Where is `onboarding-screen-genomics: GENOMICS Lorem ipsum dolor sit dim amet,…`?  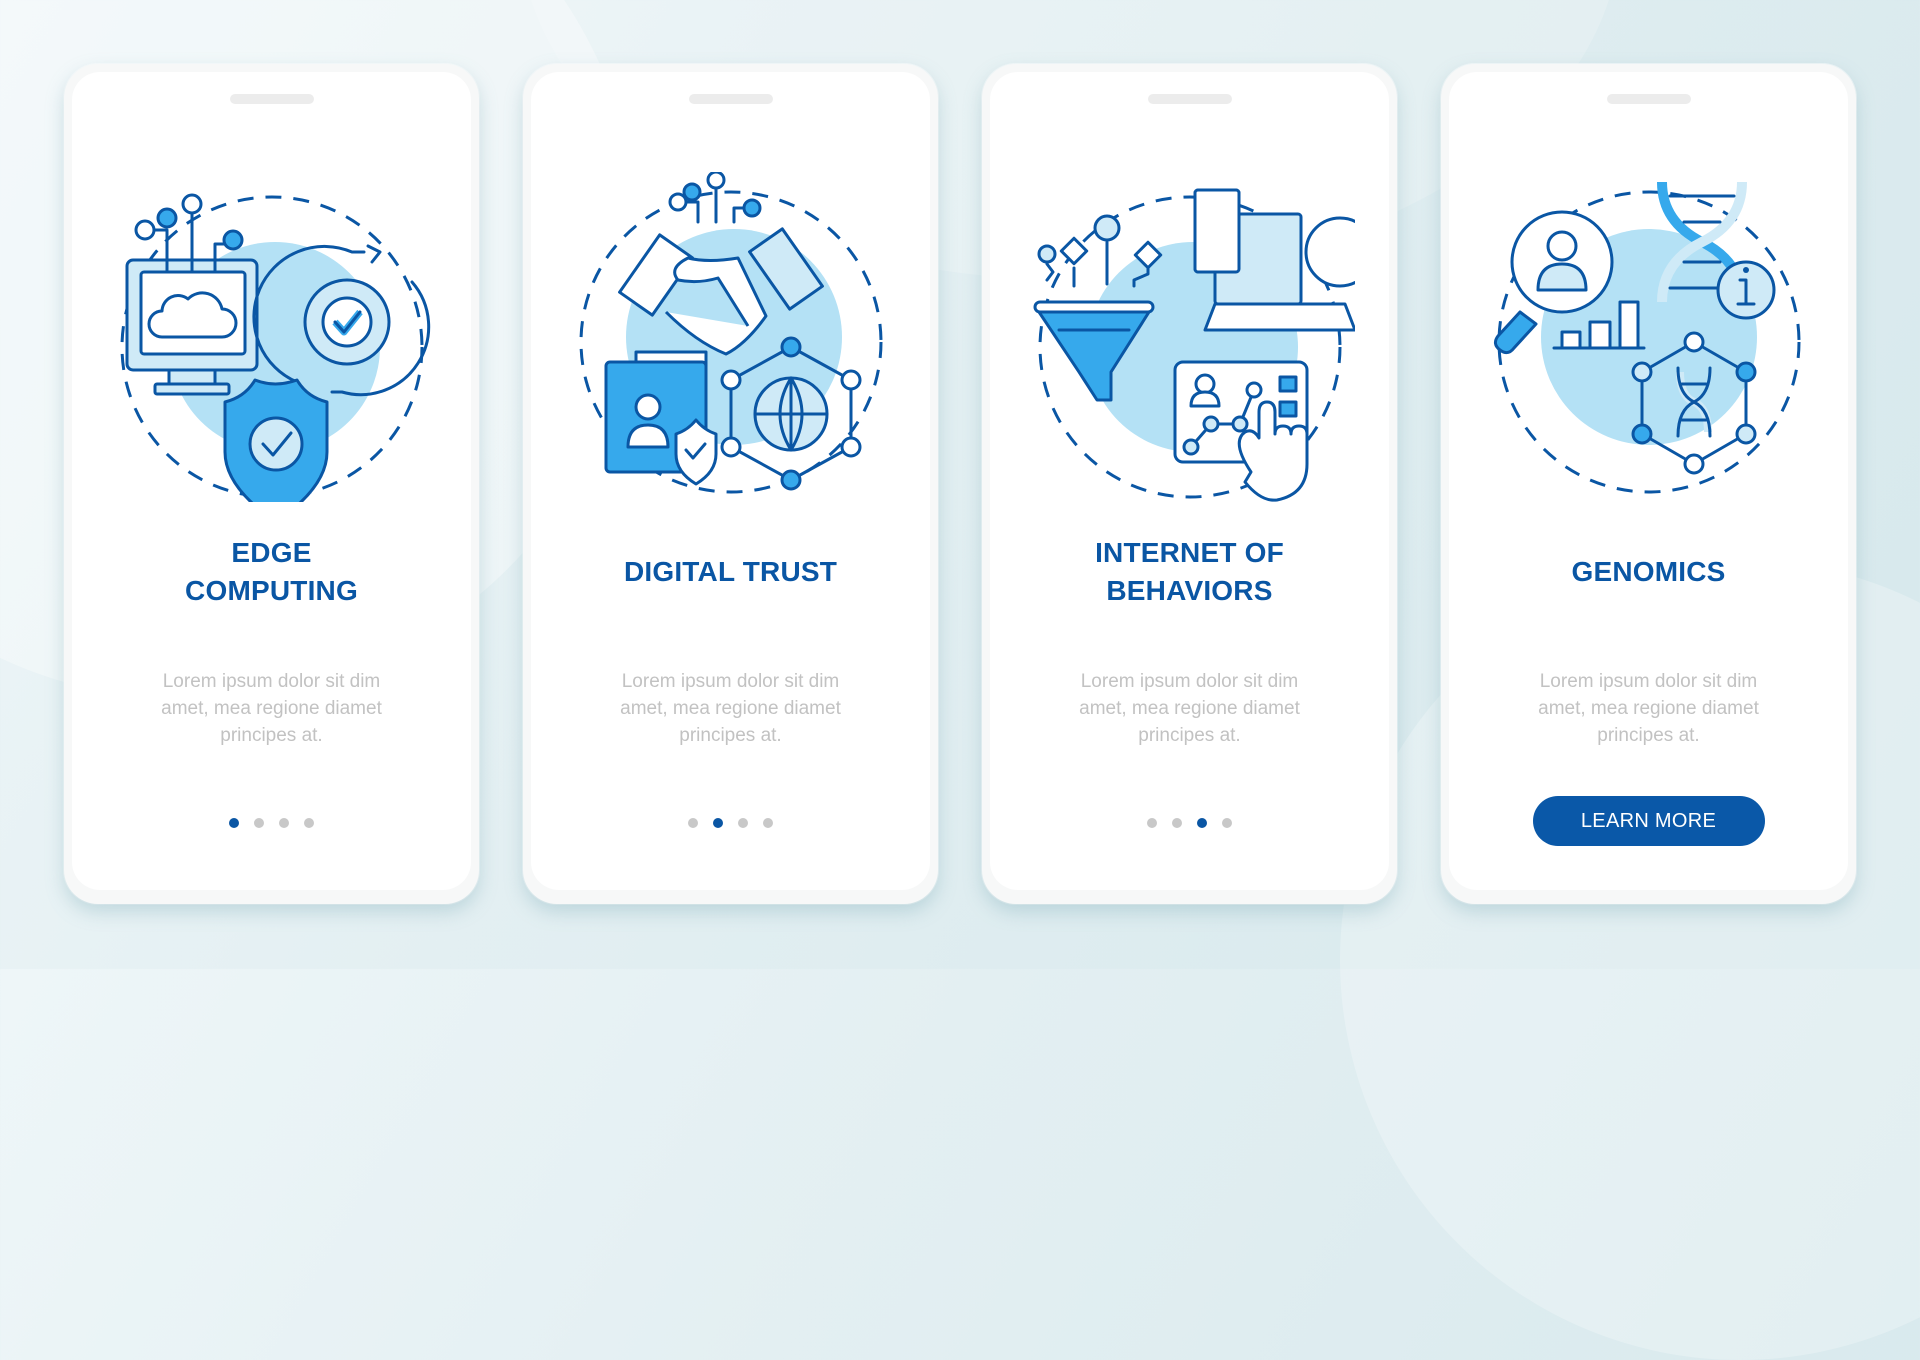 onboarding-screen-genomics: GENOMICS Lorem ipsum dolor sit dim amet,… is located at coordinates (1648, 484).